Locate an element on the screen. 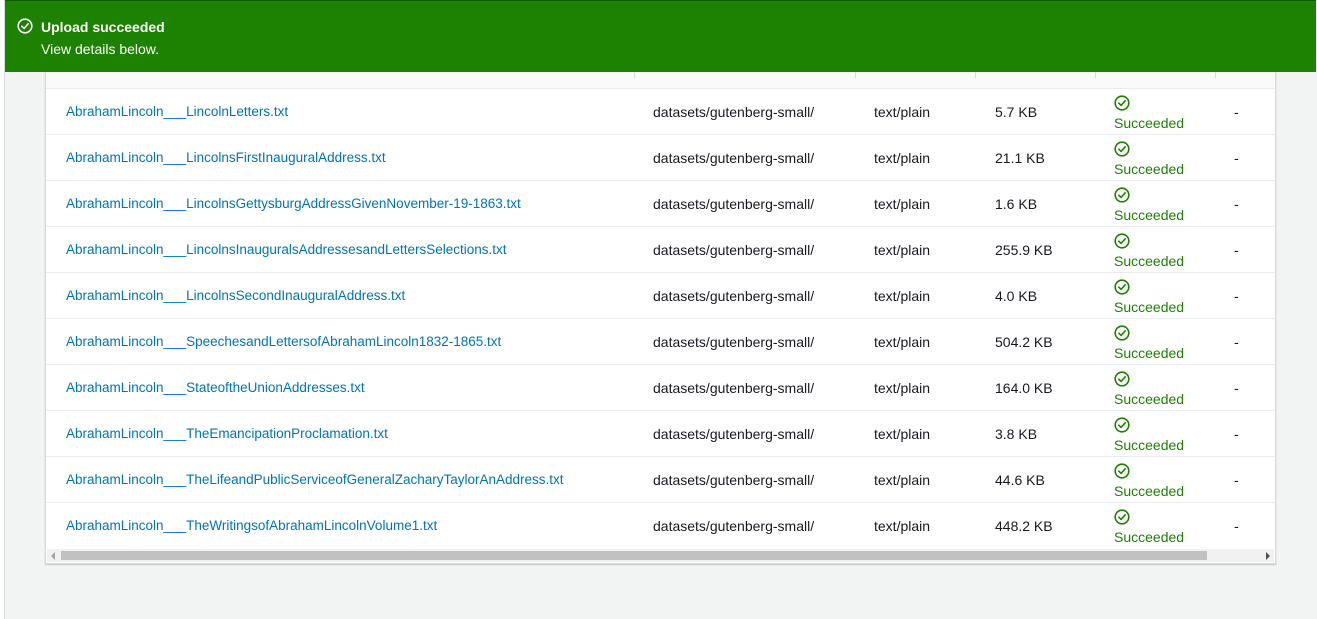 The height and width of the screenshot is (619, 1317). page-left-edge is located at coordinates (2, 309).